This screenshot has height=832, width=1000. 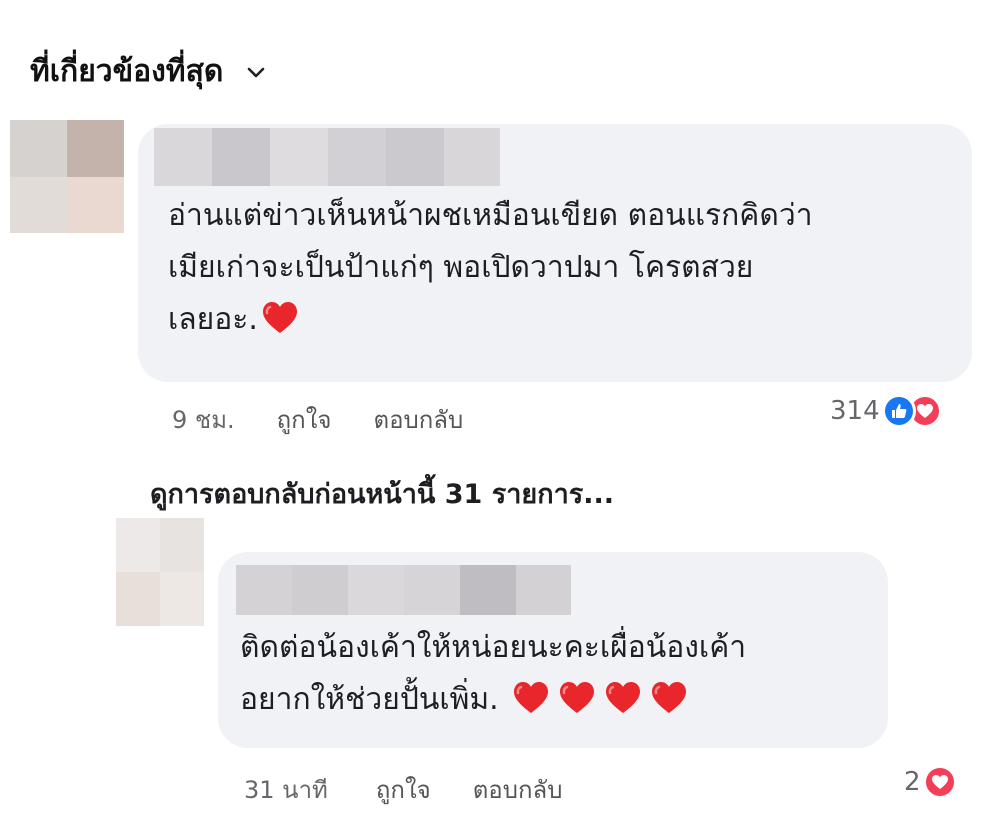 What do you see at coordinates (898, 411) in the screenshot?
I see `like-icon` at bounding box center [898, 411].